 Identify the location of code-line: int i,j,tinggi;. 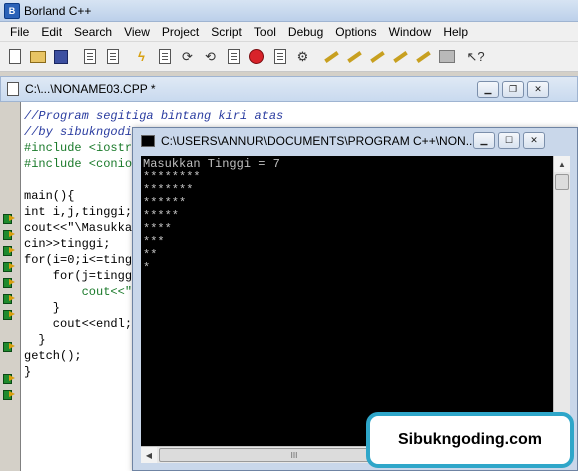
(78, 212).